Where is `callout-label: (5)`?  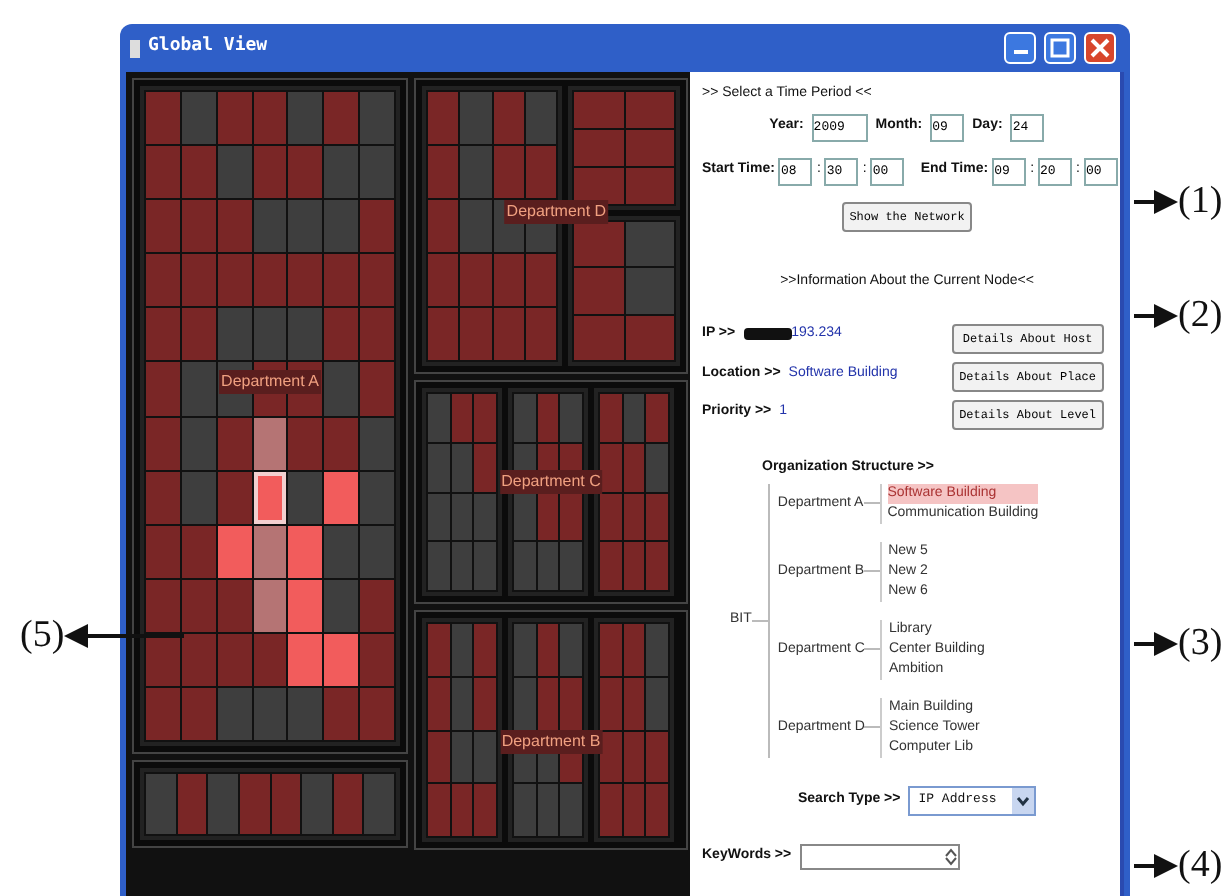
callout-label: (5) is located at coordinates (42, 635).